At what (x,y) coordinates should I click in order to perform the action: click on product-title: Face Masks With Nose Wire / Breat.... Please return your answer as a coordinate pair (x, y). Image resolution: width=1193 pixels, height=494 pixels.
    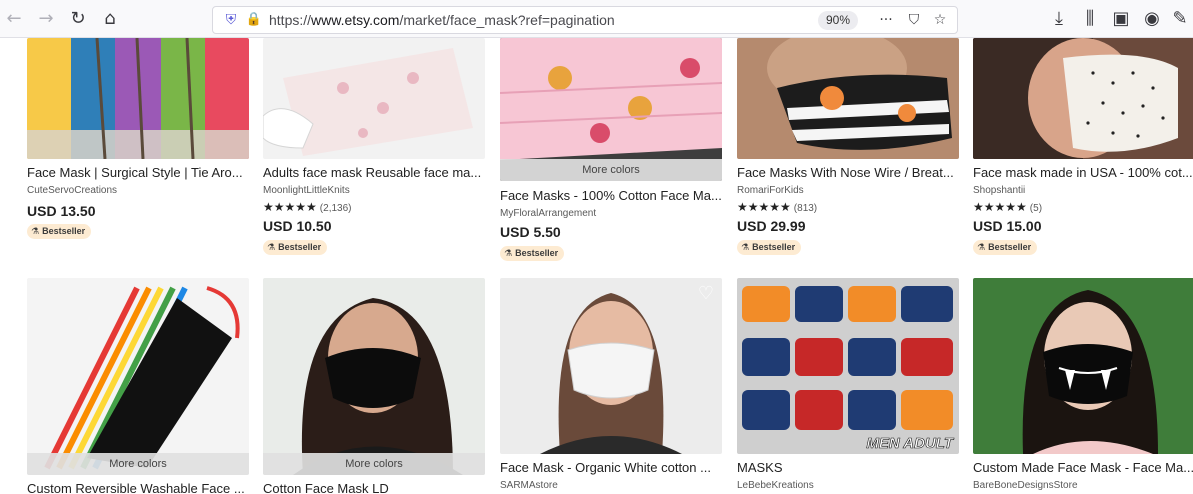
    Looking at the image, I should click on (848, 172).